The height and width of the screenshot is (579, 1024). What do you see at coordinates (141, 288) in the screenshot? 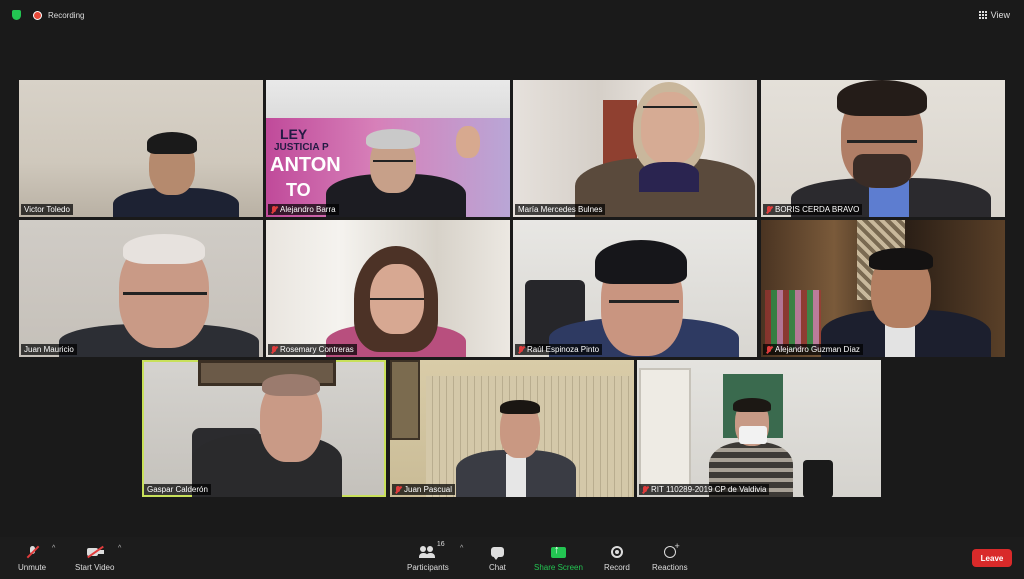
I see `video-tile-juan-mauricio: Juan Mauricio` at bounding box center [141, 288].